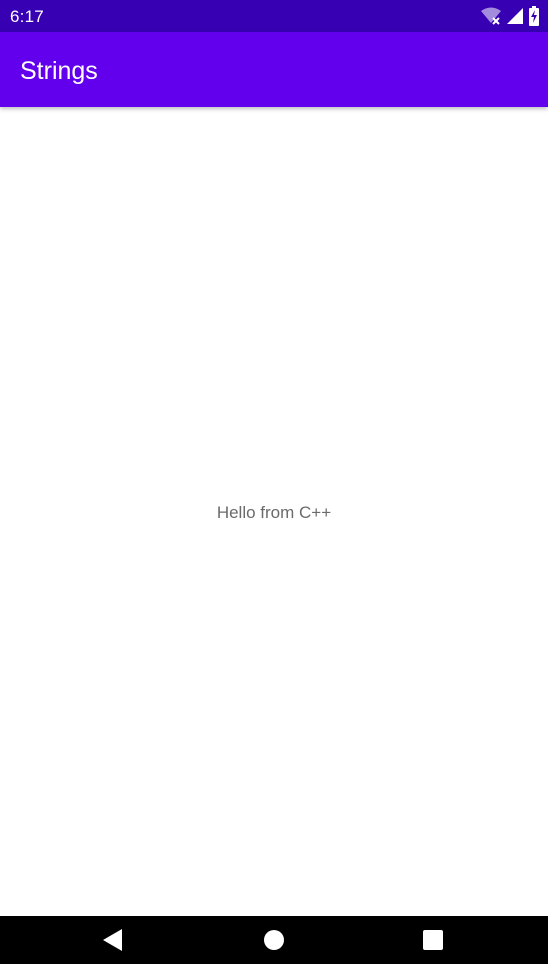  I want to click on status-time: 6:17, so click(27, 16).